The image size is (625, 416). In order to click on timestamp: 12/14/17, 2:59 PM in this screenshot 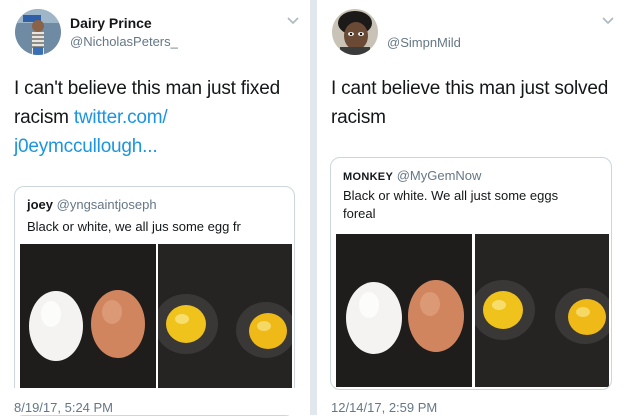, I will do `click(384, 407)`.